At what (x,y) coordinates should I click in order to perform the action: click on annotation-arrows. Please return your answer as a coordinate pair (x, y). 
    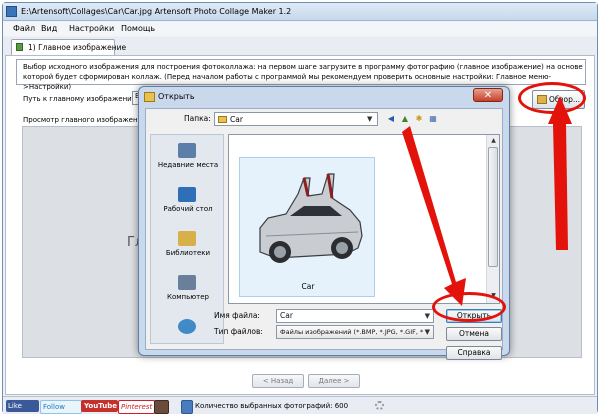
    Looking at the image, I should click on (487, 201).